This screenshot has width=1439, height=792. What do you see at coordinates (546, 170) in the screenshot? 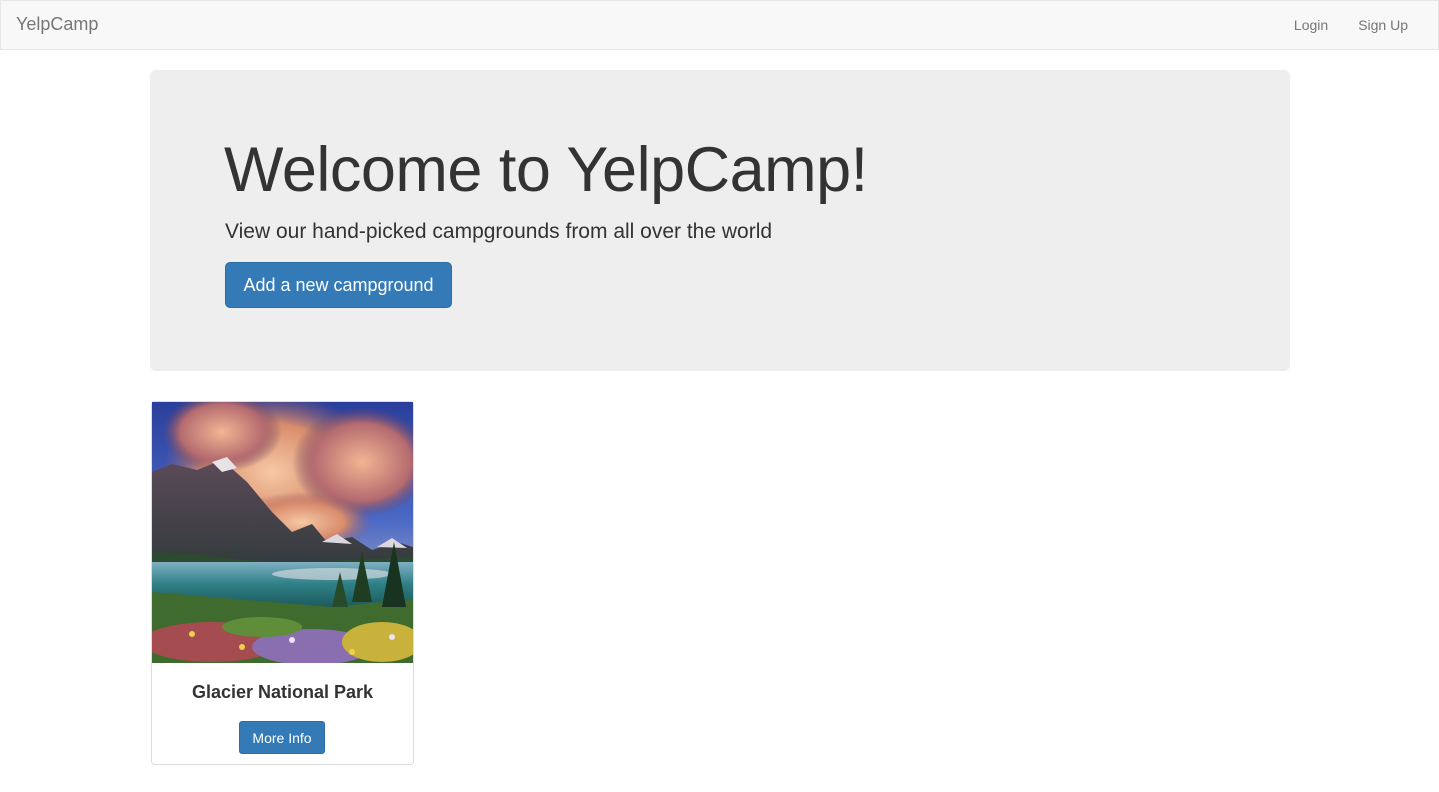
I see `page-title: Welcome to YelpCamp!` at bounding box center [546, 170].